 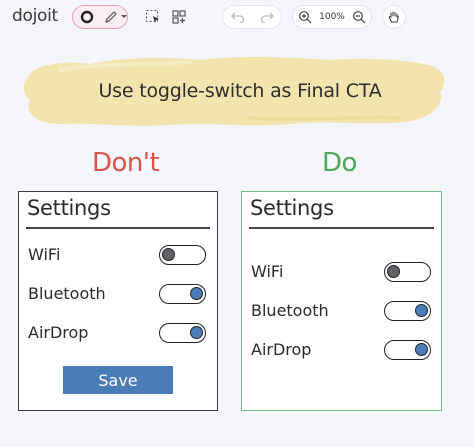 I want to click on save-button: Save, so click(x=118, y=380).